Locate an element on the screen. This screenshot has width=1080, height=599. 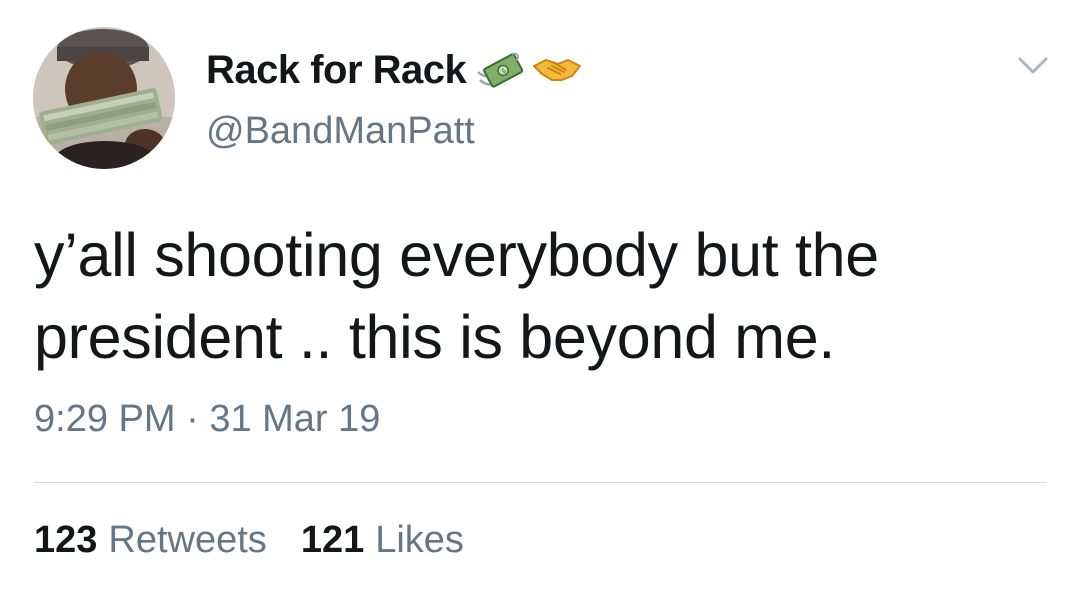
author-handle: @BandManPatt is located at coordinates (340, 131).